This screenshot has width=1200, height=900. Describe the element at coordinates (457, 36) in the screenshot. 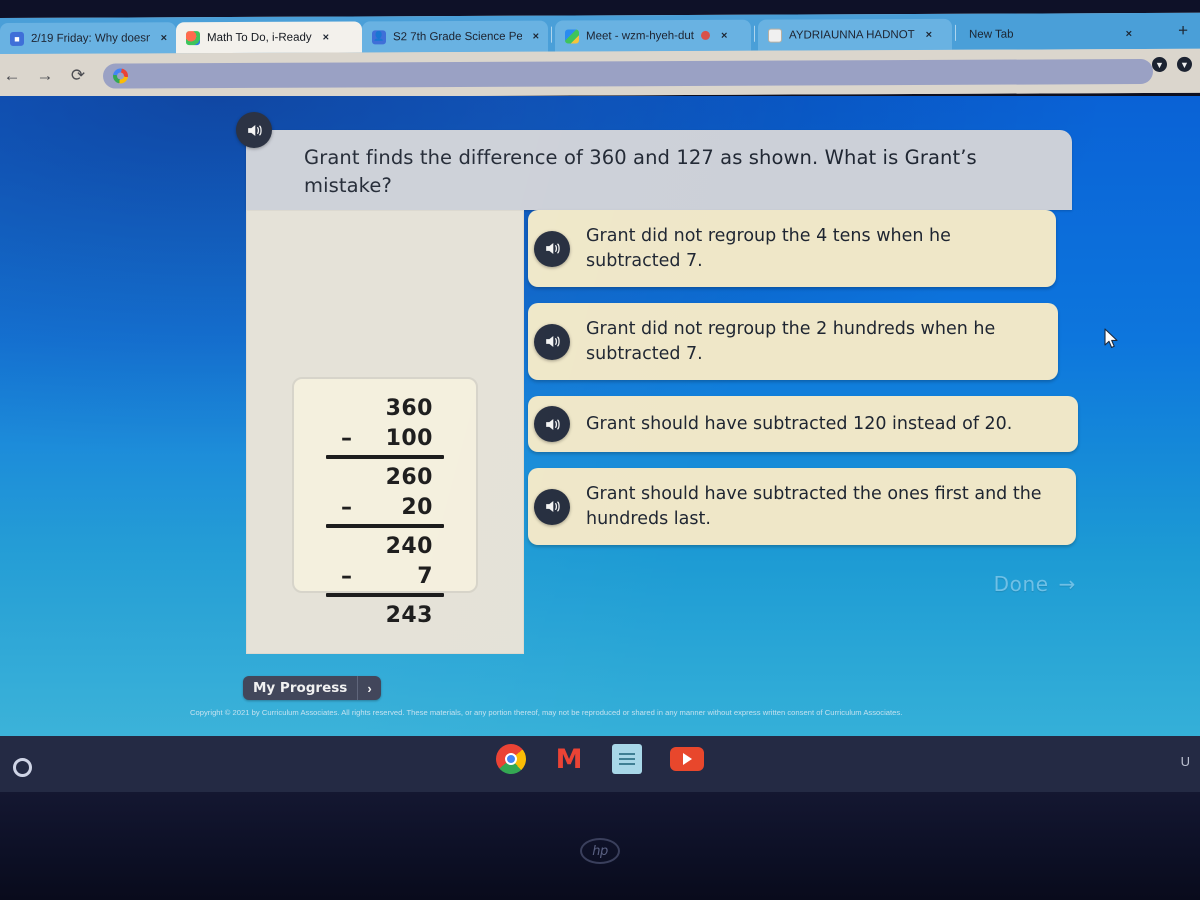

I see `tab-title: S2 7th Grade Science Pe` at that location.